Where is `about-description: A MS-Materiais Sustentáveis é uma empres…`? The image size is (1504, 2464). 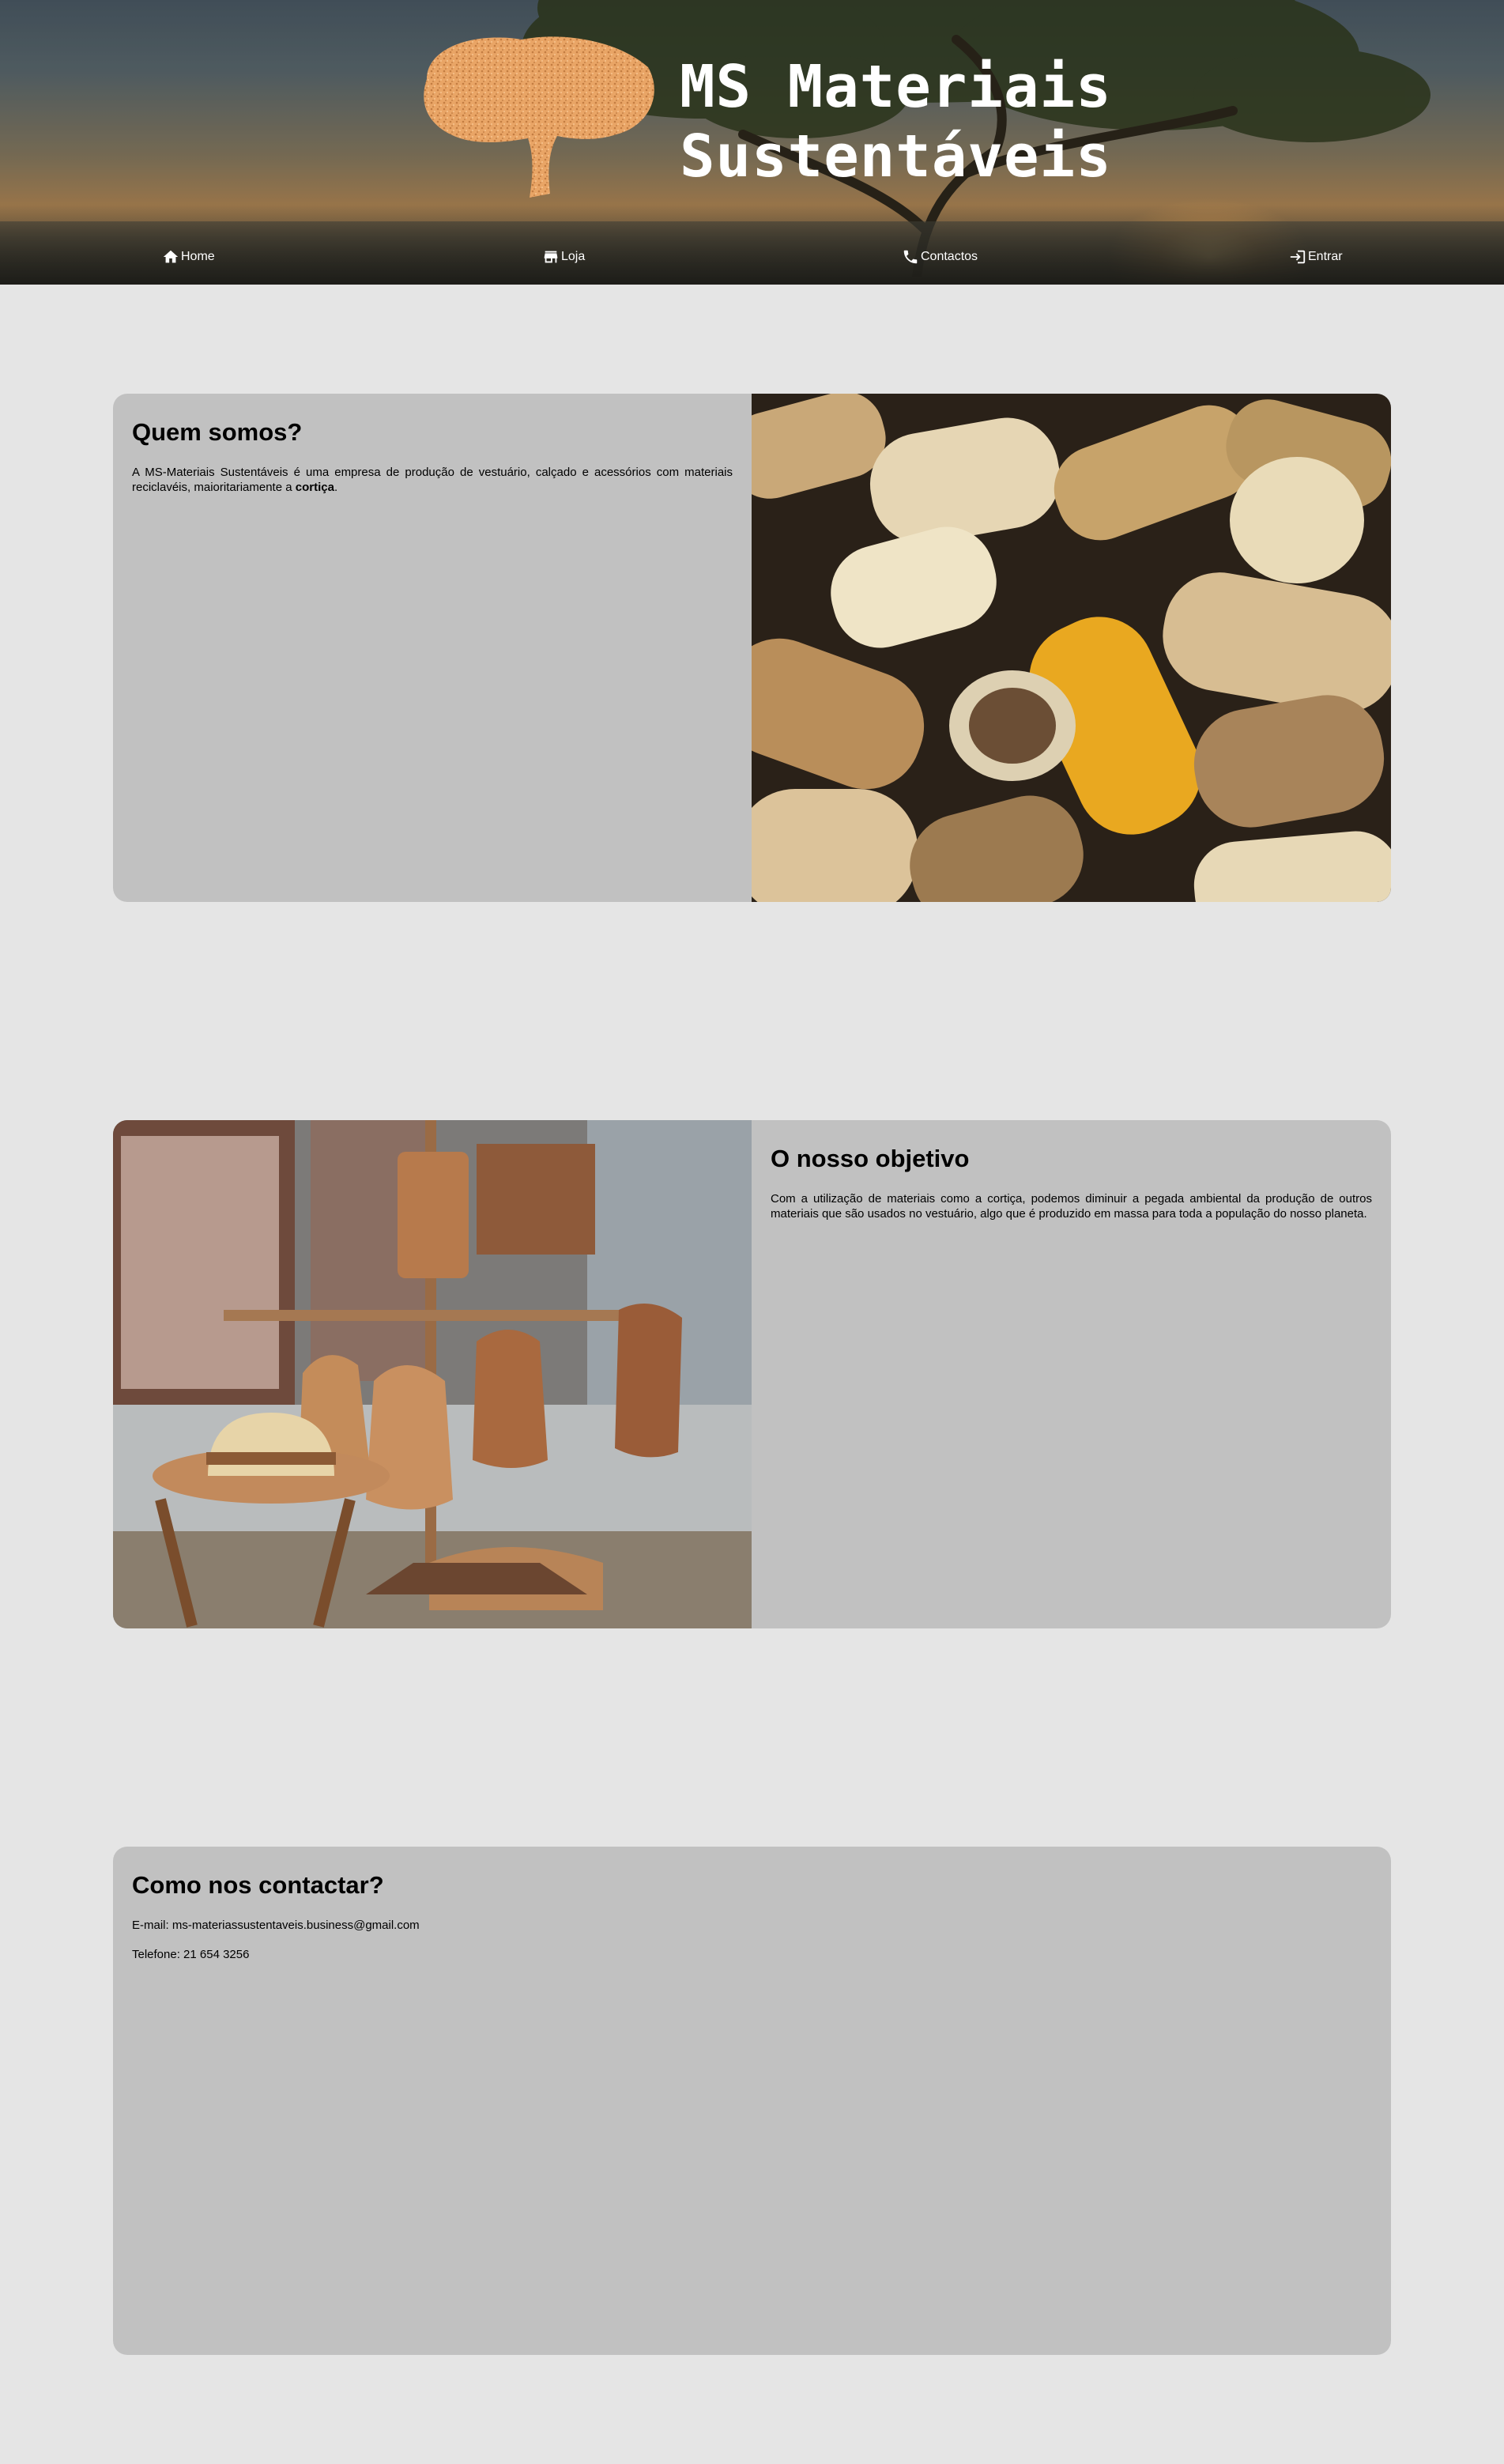
about-description: A MS-Materiais Sustentáveis é uma empres… is located at coordinates (432, 480).